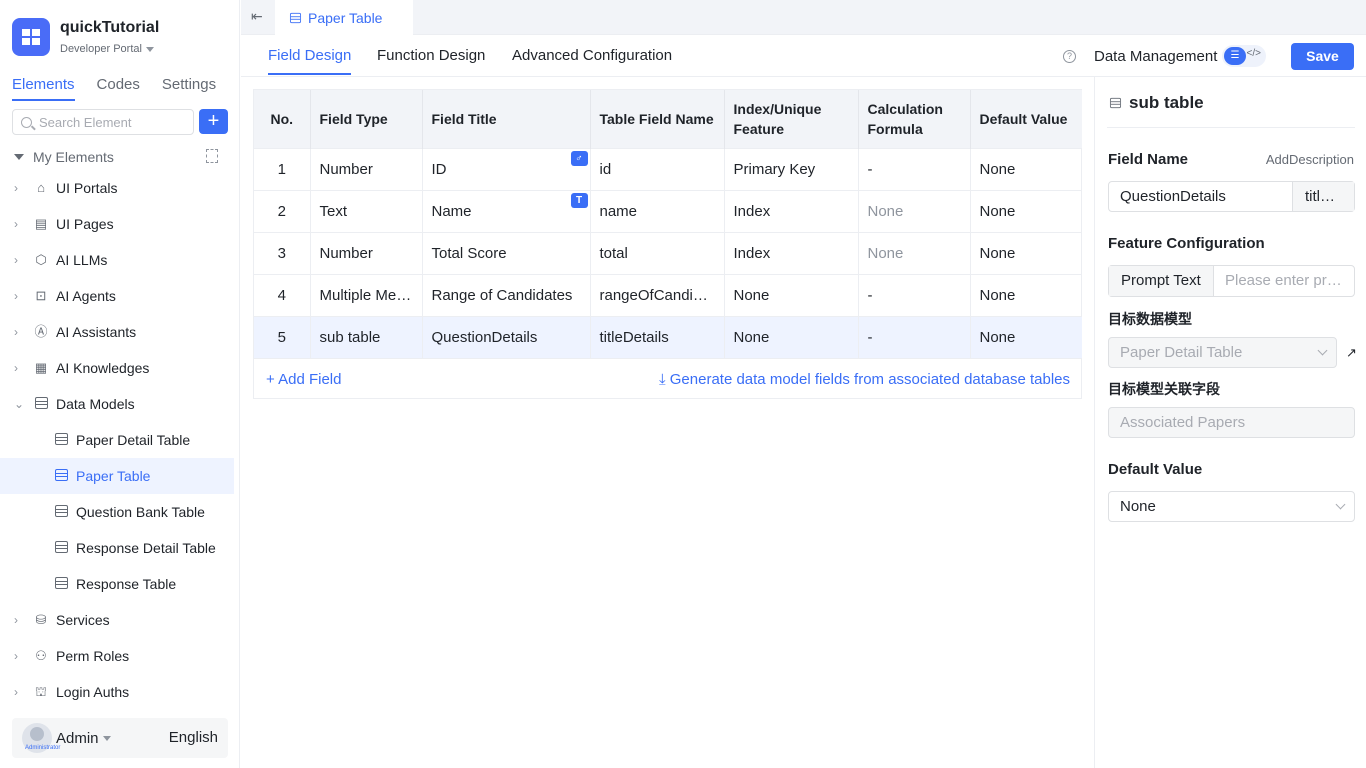 The image size is (1366, 768). What do you see at coordinates (1026, 119) in the screenshot?
I see `column-header: Default Value` at bounding box center [1026, 119].